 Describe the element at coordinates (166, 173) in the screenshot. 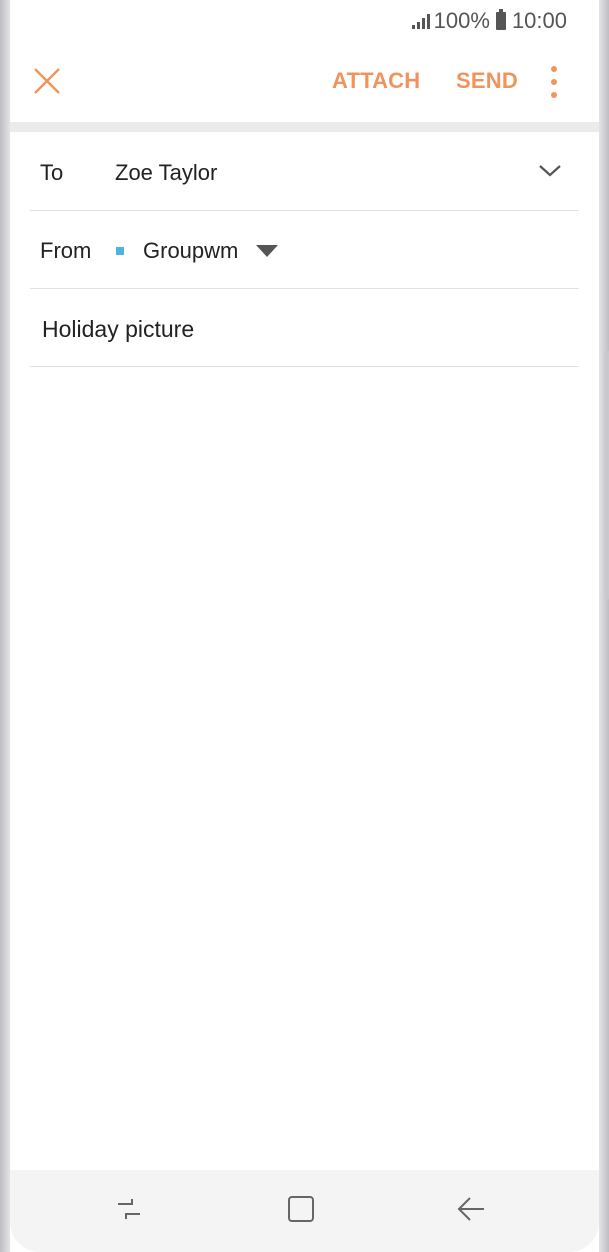

I see `to-field: Zoe Taylor` at that location.